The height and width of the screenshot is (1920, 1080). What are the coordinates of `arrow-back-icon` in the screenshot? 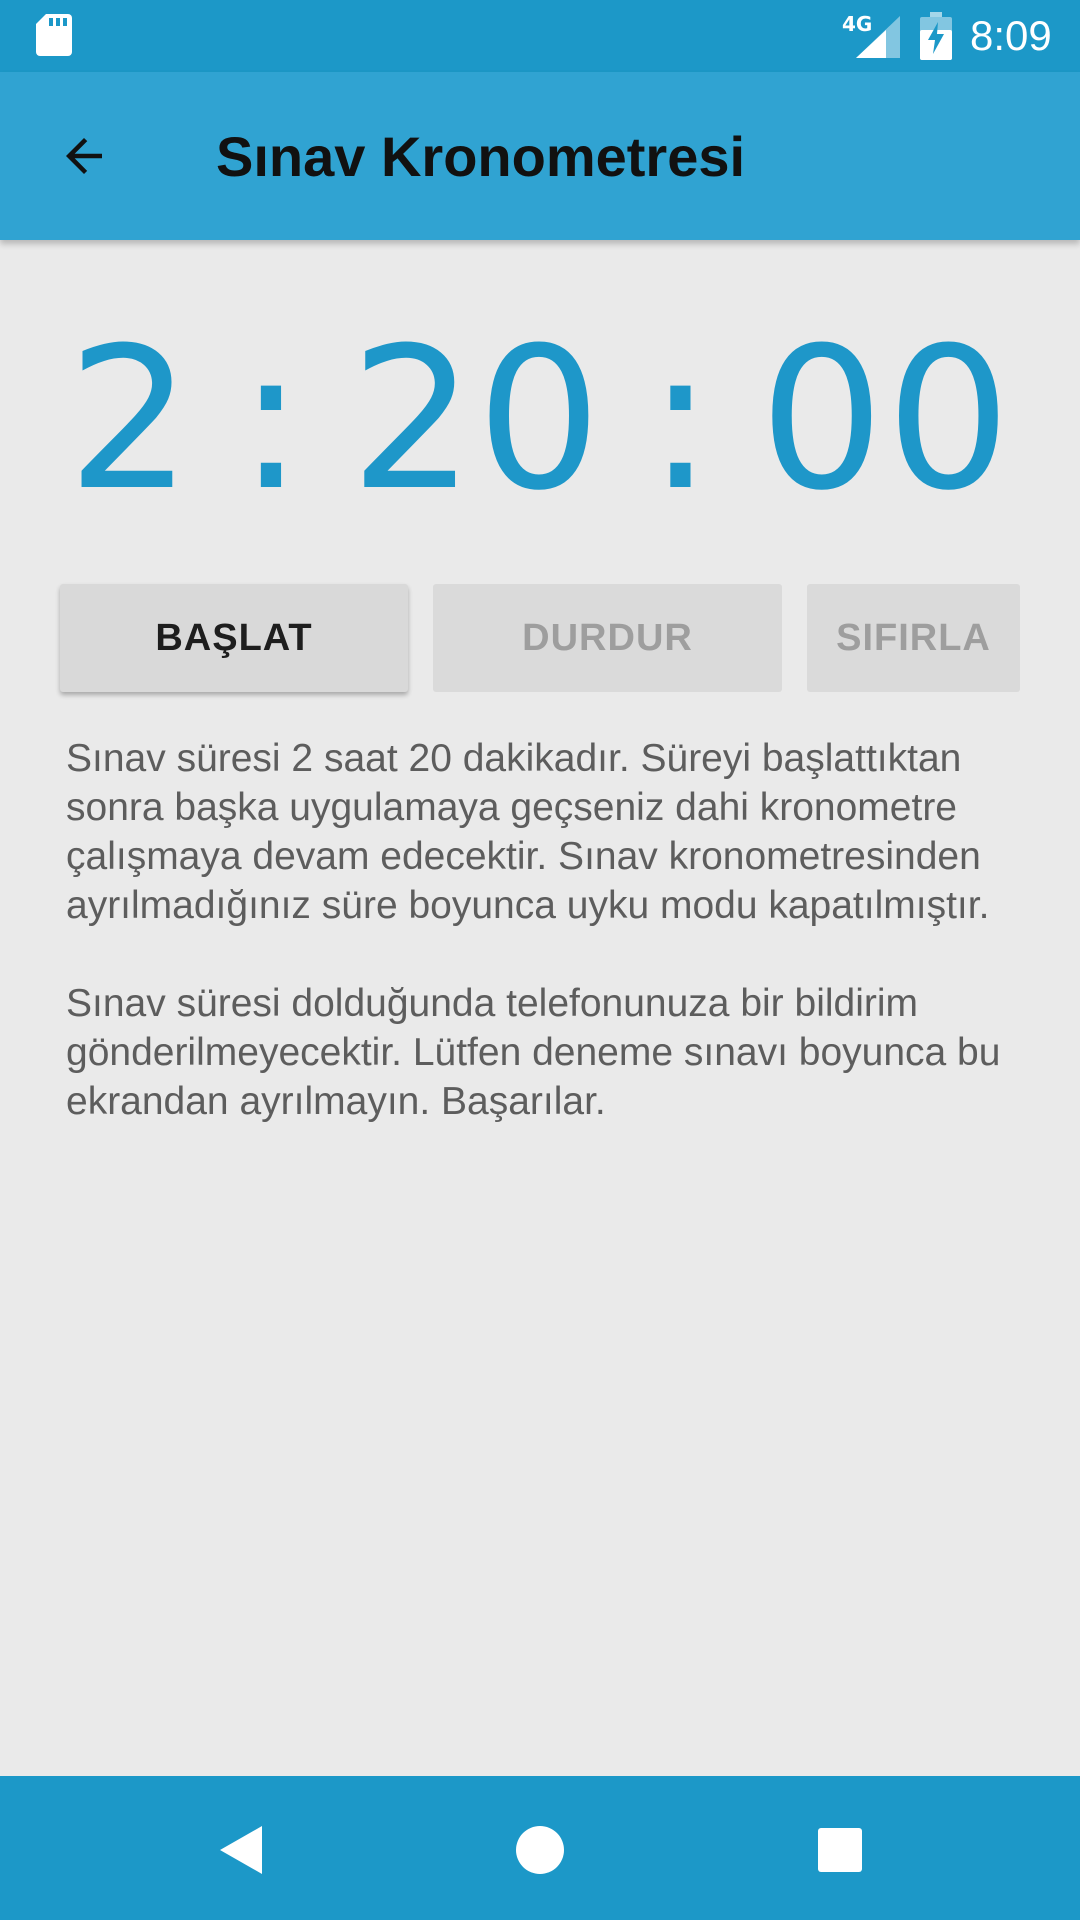 It's located at (84, 156).